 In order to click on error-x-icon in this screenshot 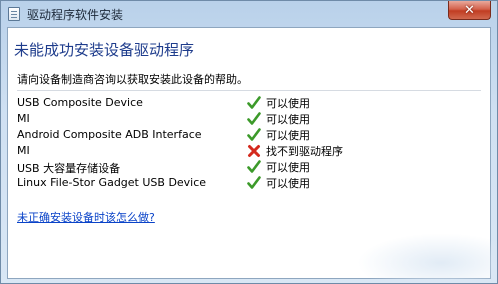, I will do `click(254, 151)`.